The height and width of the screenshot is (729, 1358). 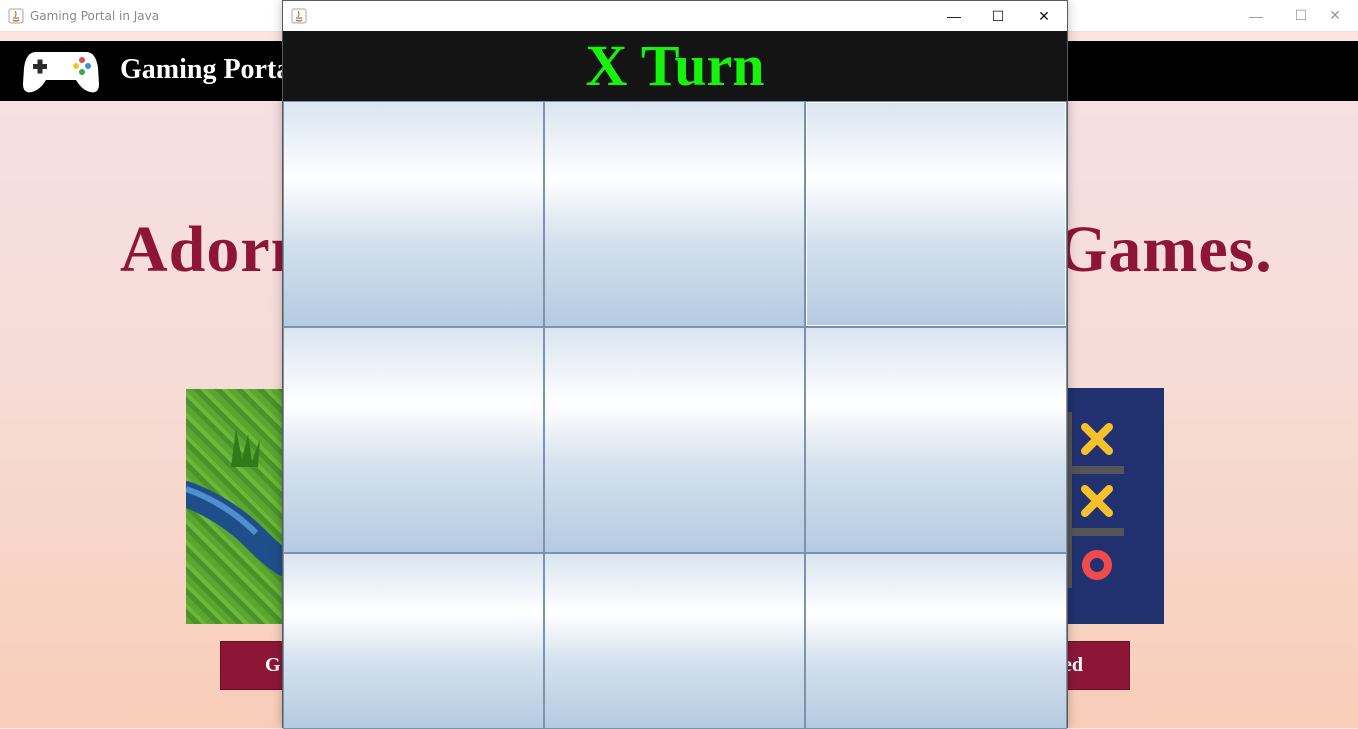 What do you see at coordinates (1164, 249) in the screenshot?
I see `hero-heading-right: Games.` at bounding box center [1164, 249].